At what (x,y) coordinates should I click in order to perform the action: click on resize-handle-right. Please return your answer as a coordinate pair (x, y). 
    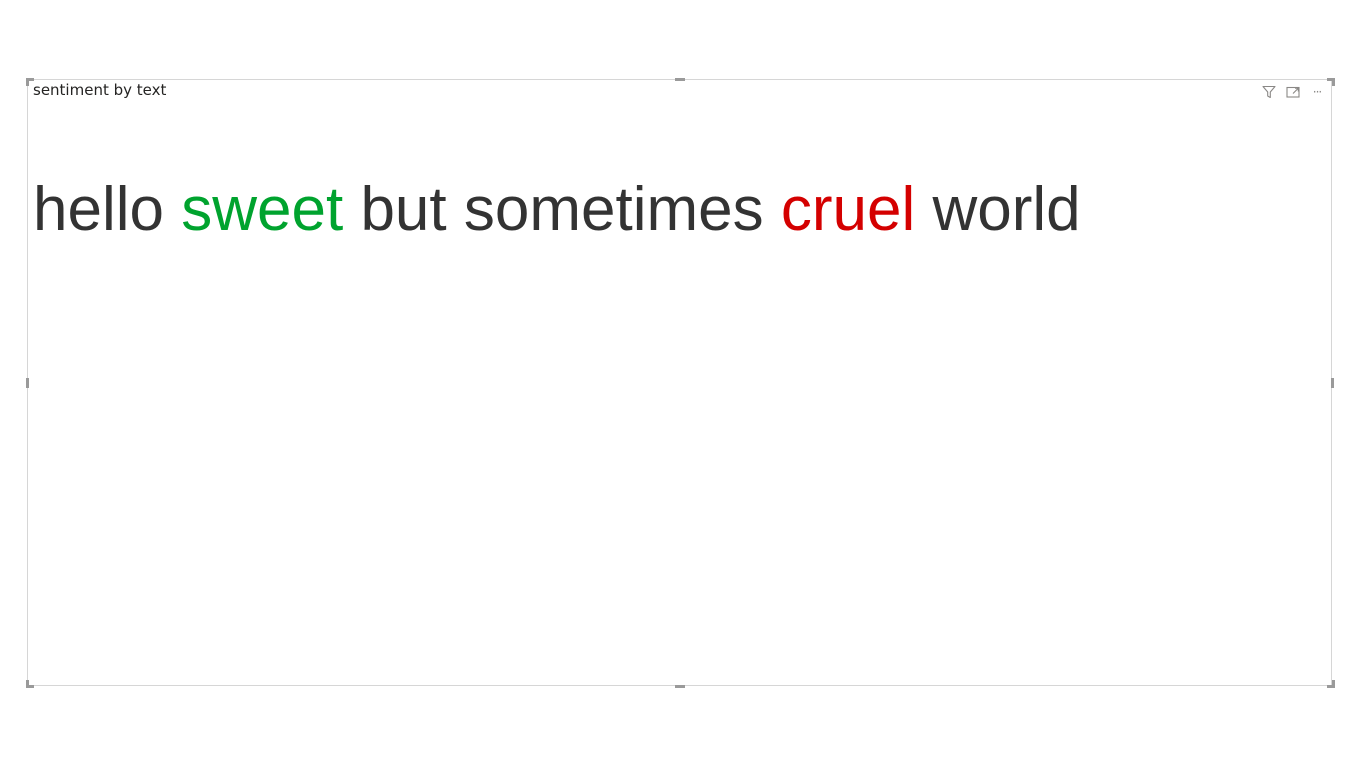
    Looking at the image, I should click on (1332, 383).